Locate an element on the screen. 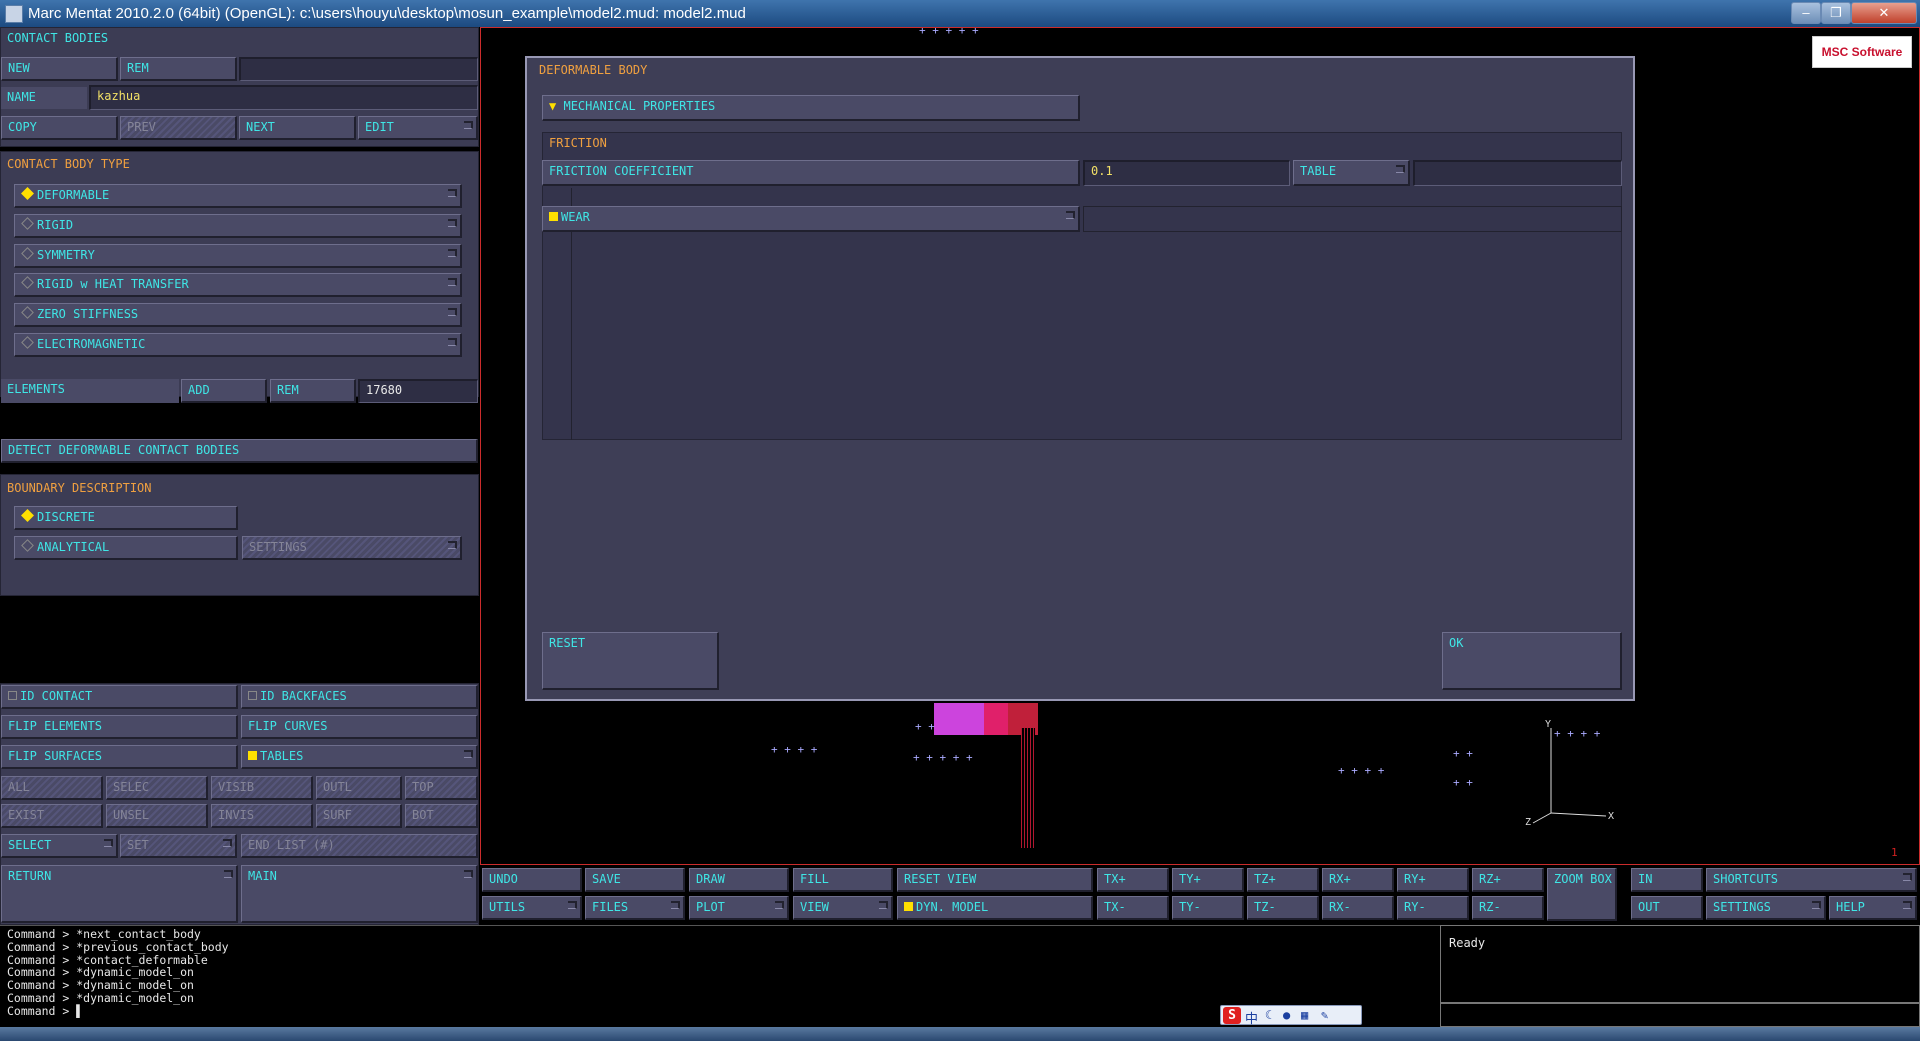  elements-add-button: ADD is located at coordinates (224, 391).